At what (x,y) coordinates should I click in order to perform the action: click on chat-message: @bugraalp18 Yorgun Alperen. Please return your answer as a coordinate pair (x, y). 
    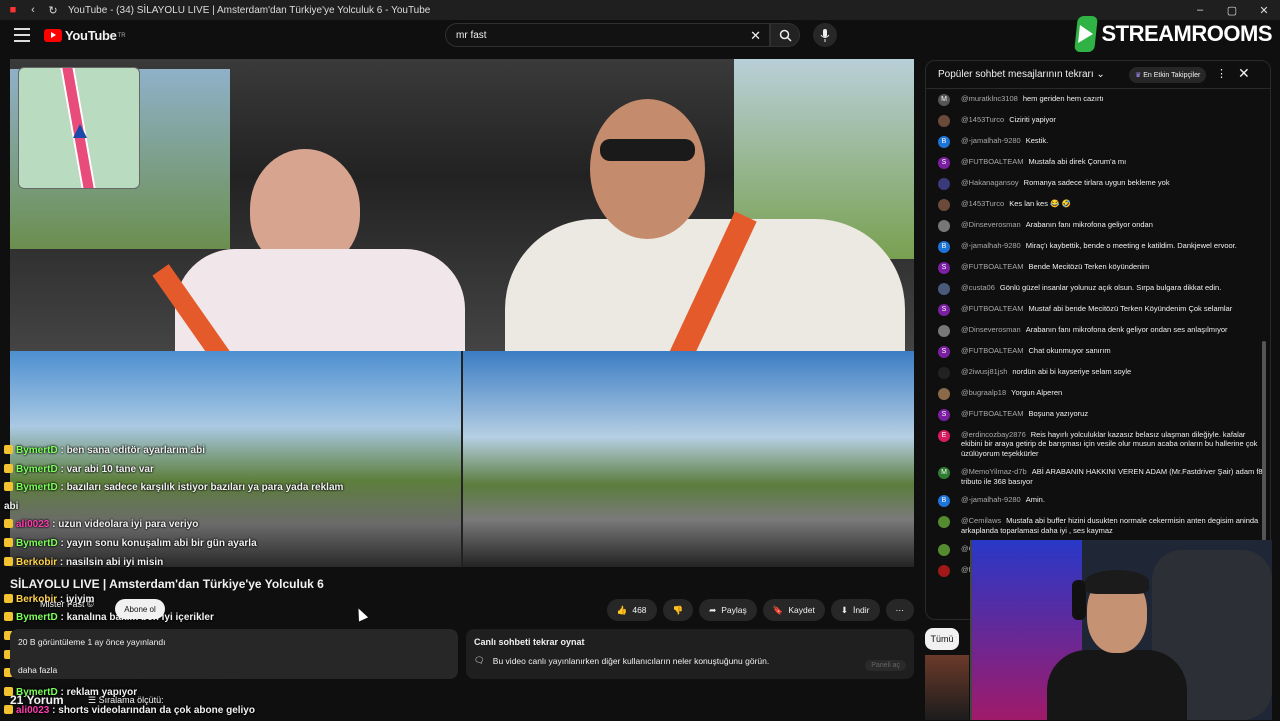
    Looking at the image, I should click on (1101, 393).